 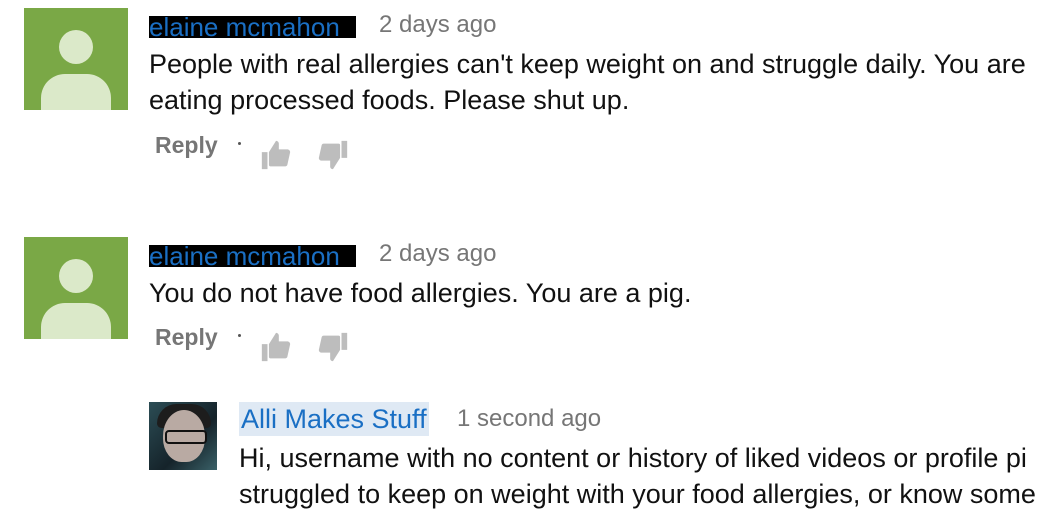 I want to click on reply-timestamp: 1 second ago, so click(x=529, y=419).